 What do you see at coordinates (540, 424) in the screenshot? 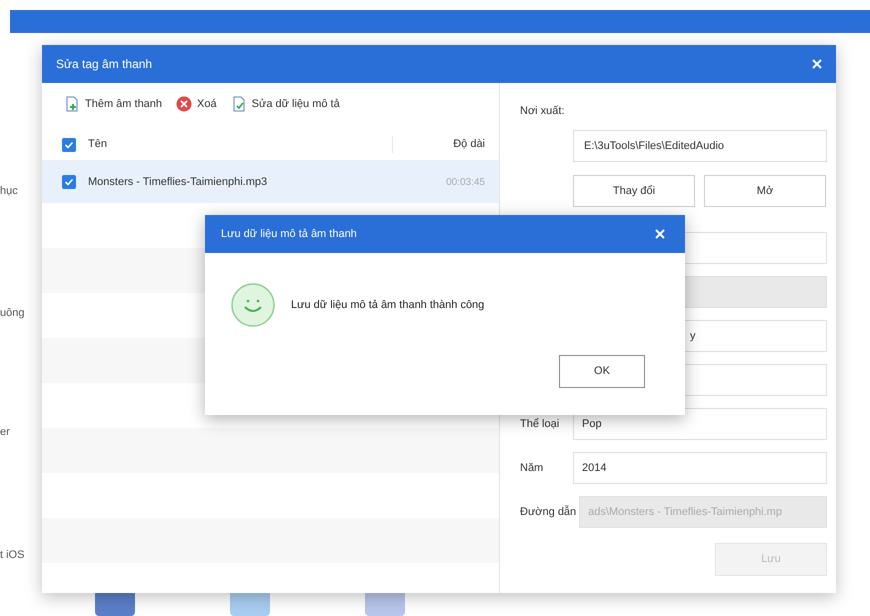
I see `field-label: Thể loại` at bounding box center [540, 424].